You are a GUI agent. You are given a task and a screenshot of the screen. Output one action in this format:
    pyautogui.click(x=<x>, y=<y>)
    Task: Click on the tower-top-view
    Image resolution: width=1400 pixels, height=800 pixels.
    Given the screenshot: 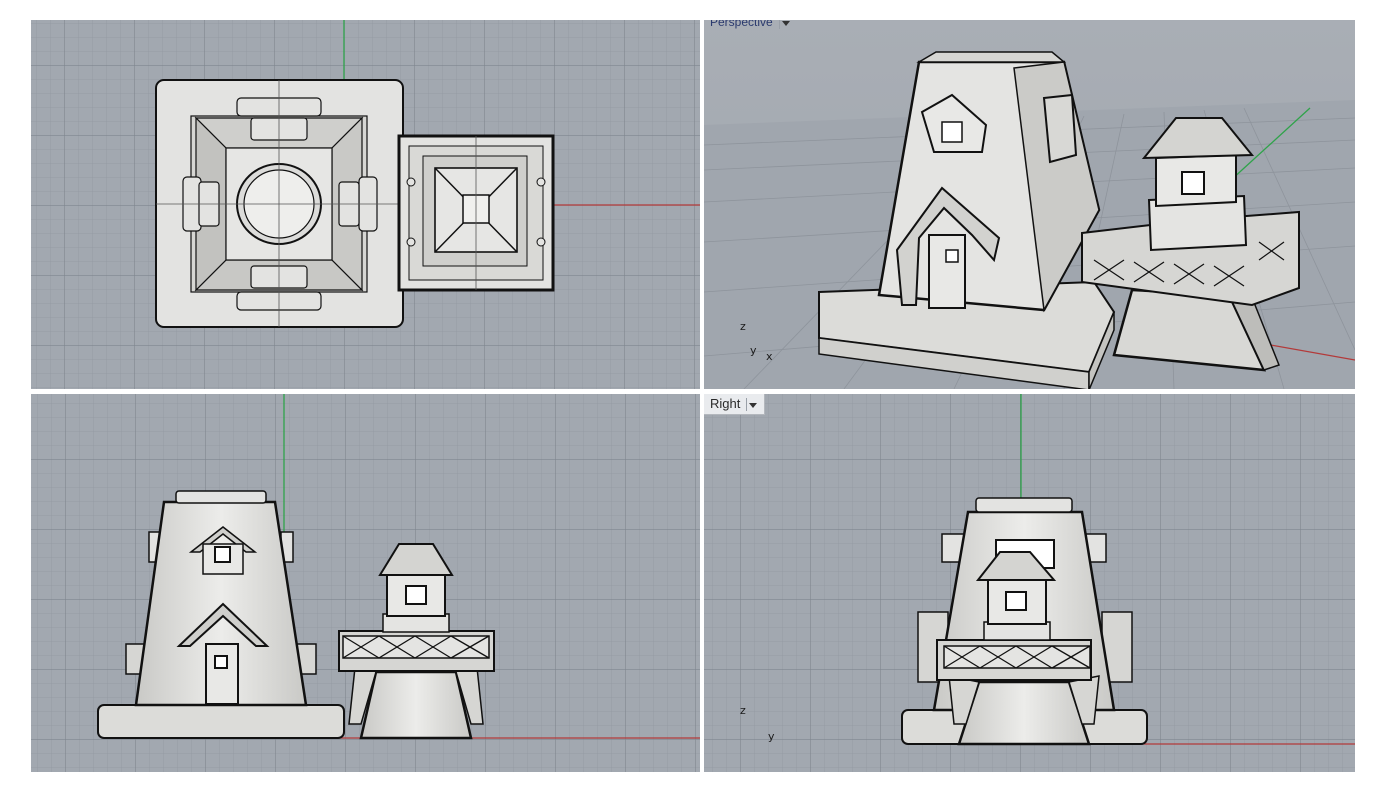 What is the action you would take?
    pyautogui.click(x=279, y=203)
    